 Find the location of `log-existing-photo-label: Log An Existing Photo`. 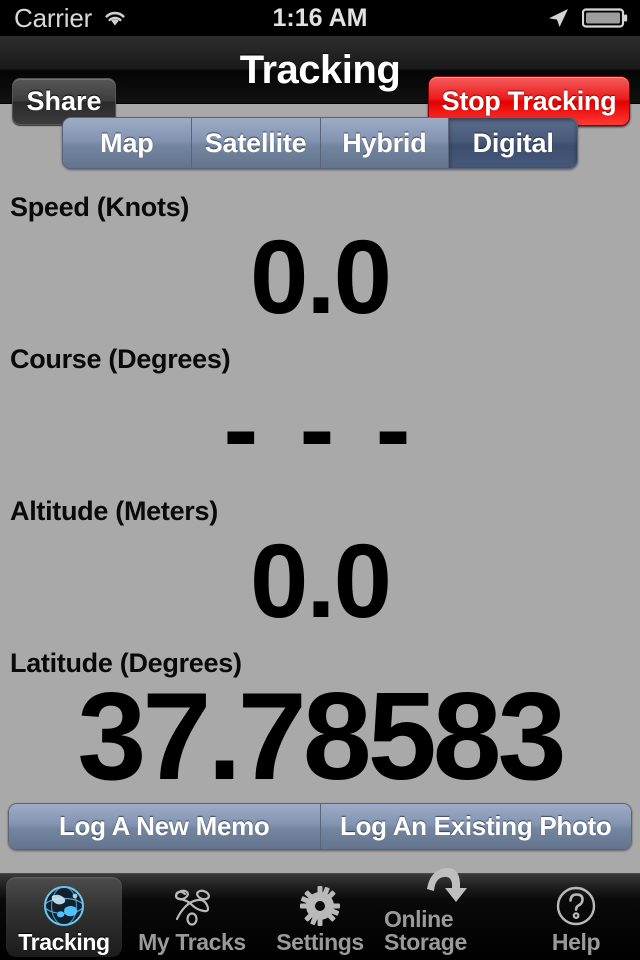

log-existing-photo-label: Log An Existing Photo is located at coordinates (476, 826).